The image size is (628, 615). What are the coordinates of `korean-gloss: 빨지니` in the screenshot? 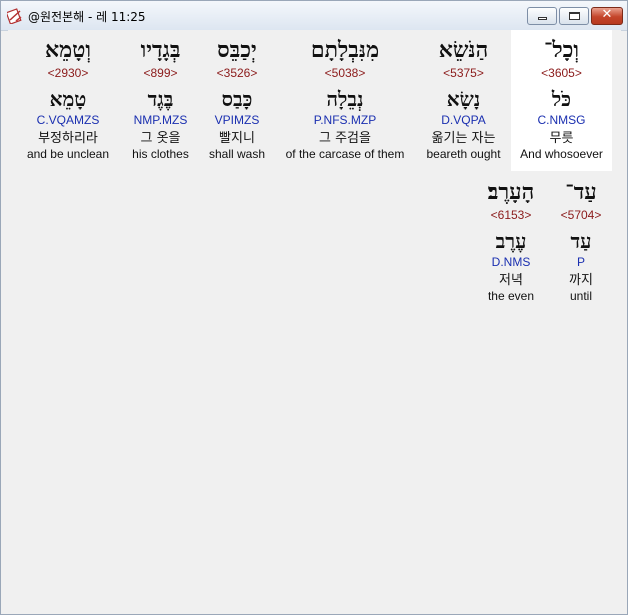 It's located at (237, 138).